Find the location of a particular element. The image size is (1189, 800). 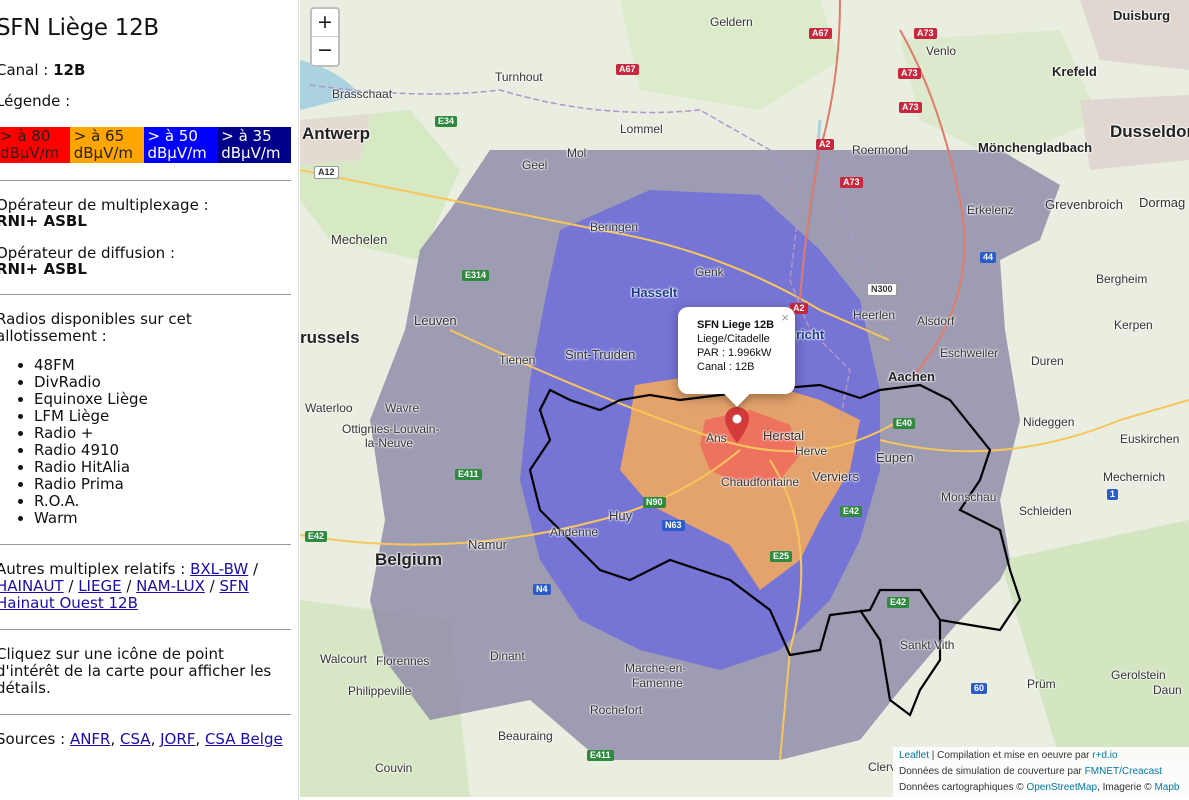

road-shield: 60 is located at coordinates (979, 688).